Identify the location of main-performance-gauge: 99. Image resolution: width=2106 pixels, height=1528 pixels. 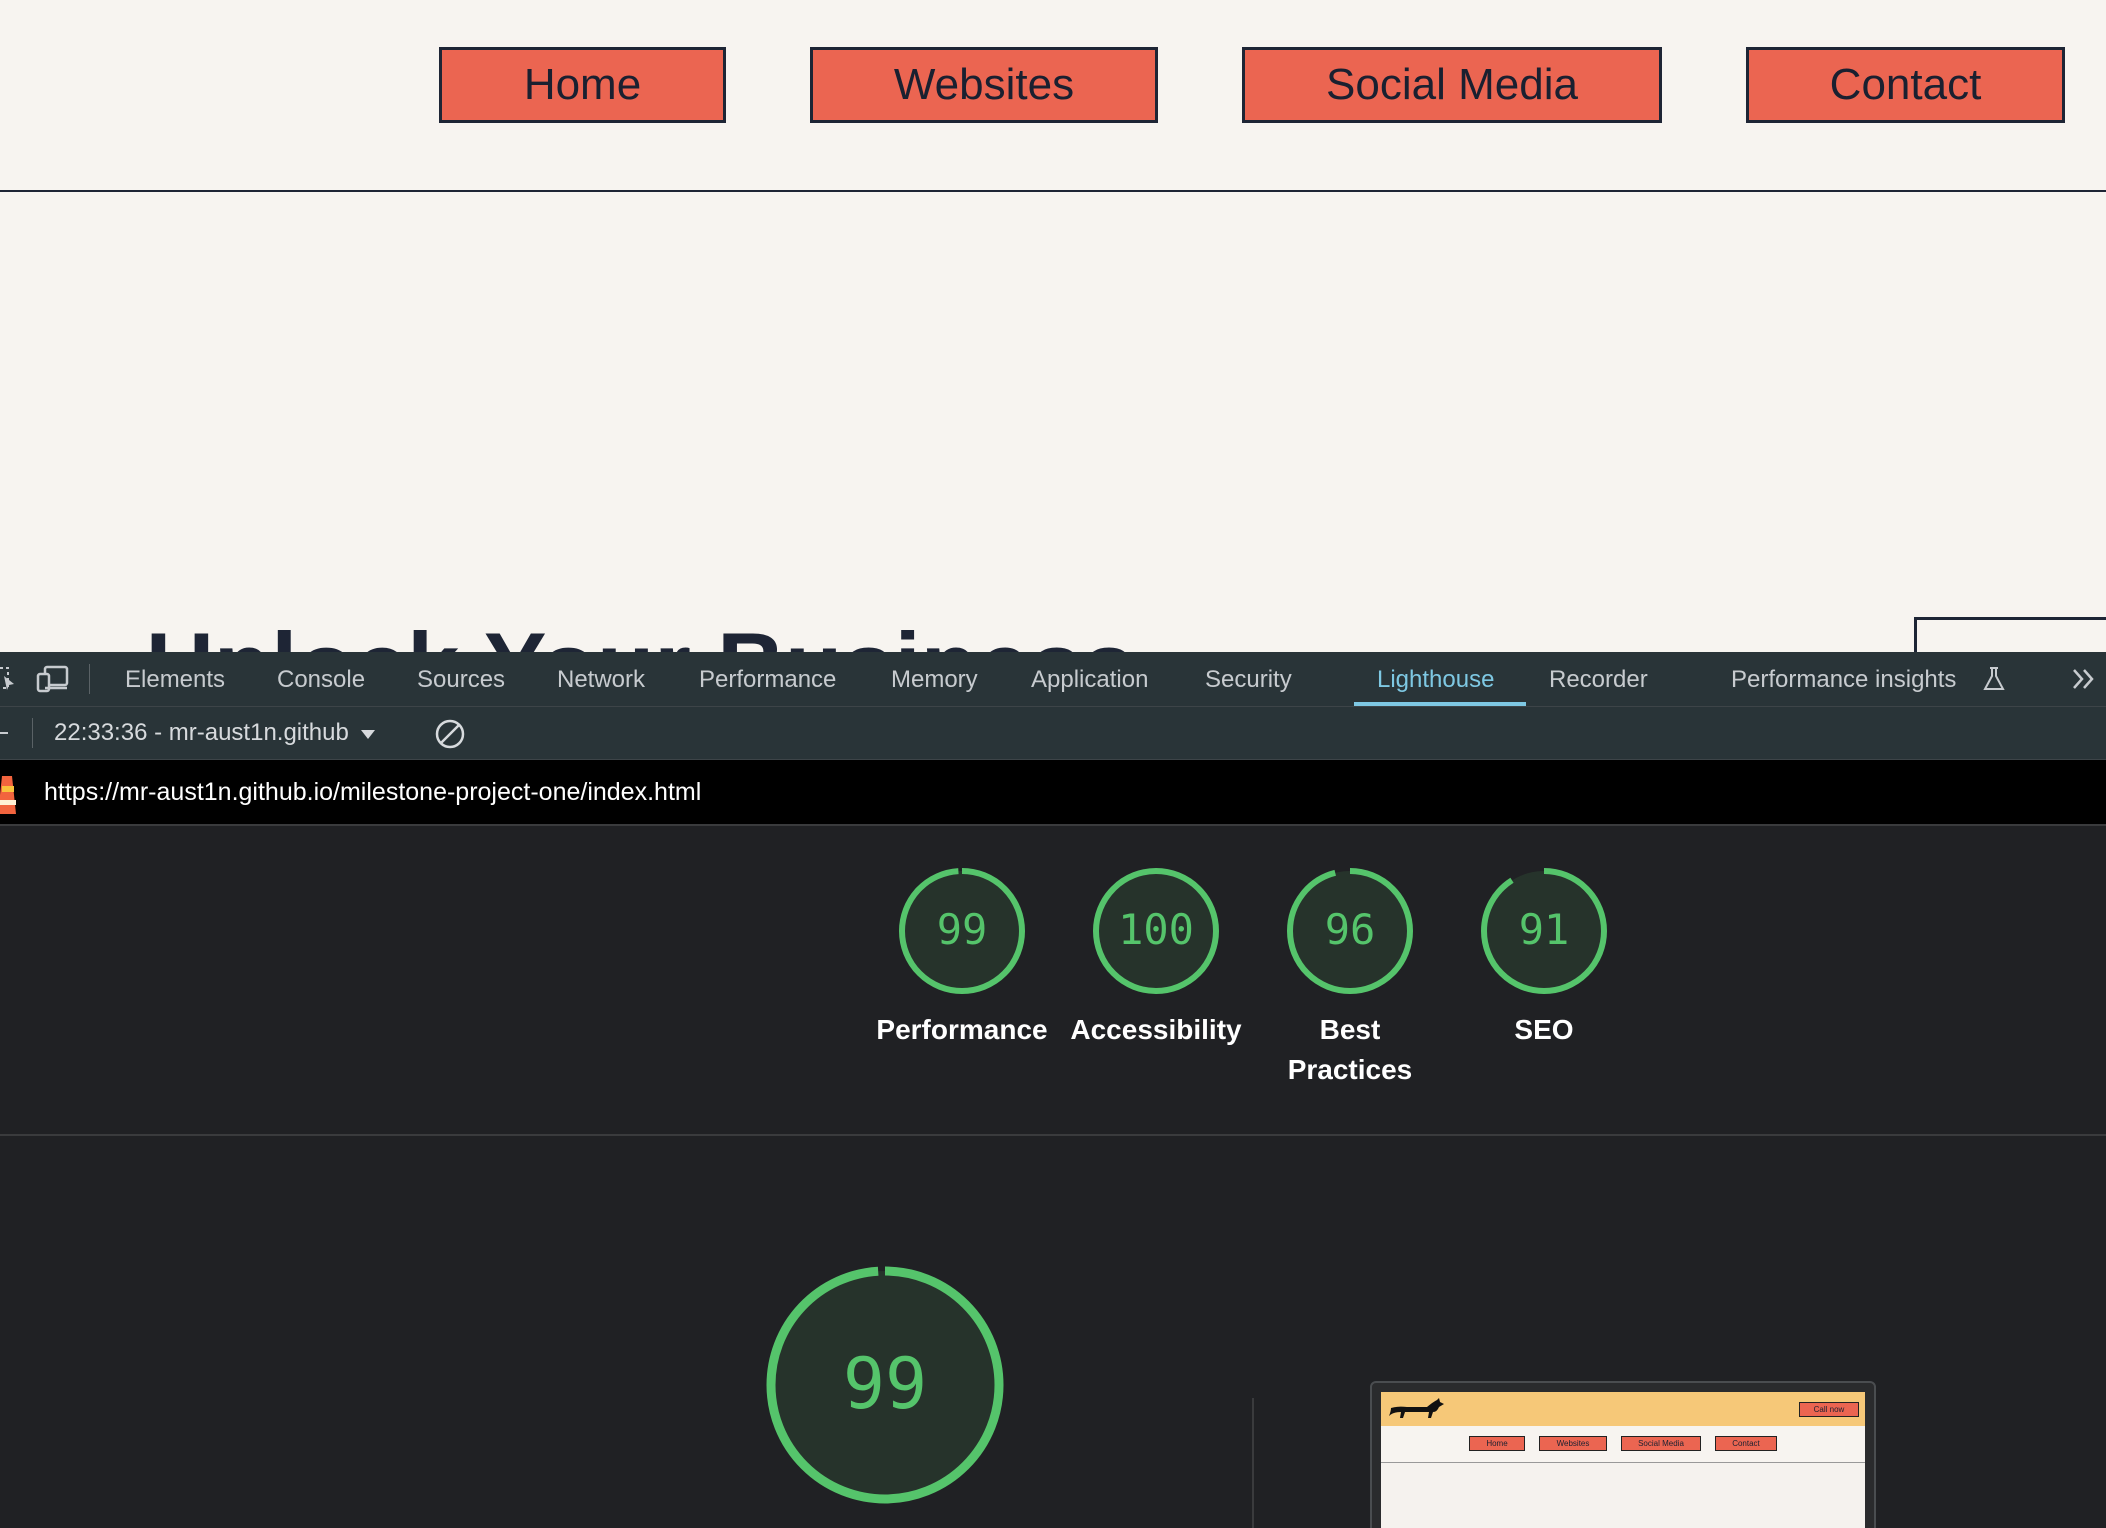
(885, 1385).